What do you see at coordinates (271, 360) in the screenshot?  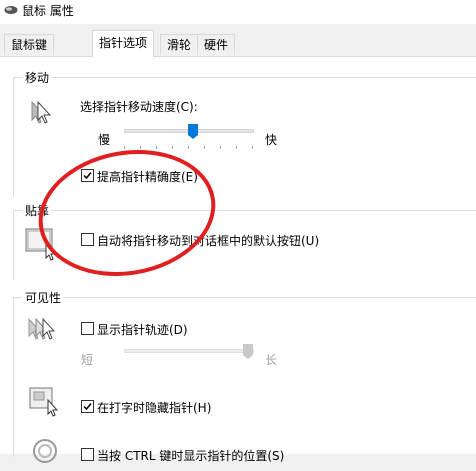 I see `long-label: 长` at bounding box center [271, 360].